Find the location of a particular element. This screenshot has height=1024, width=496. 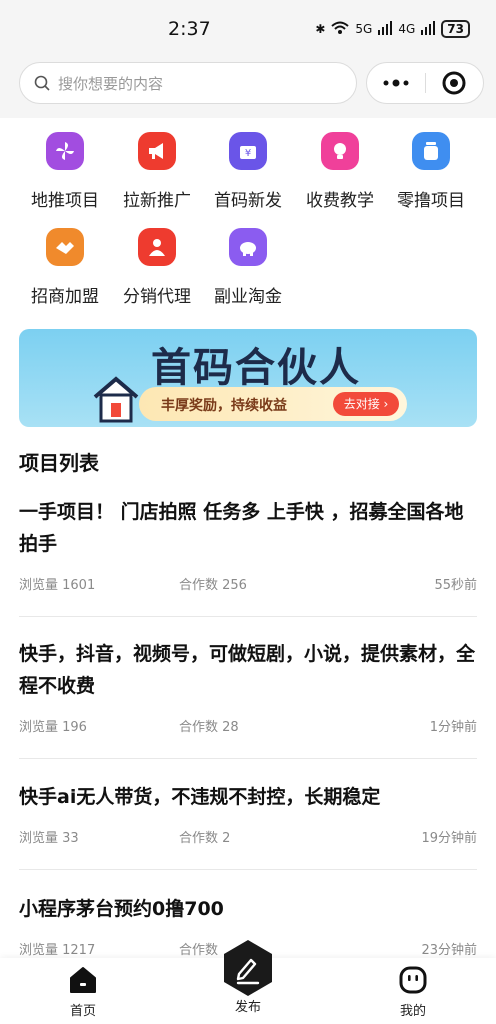

close-button is located at coordinates (454, 83).